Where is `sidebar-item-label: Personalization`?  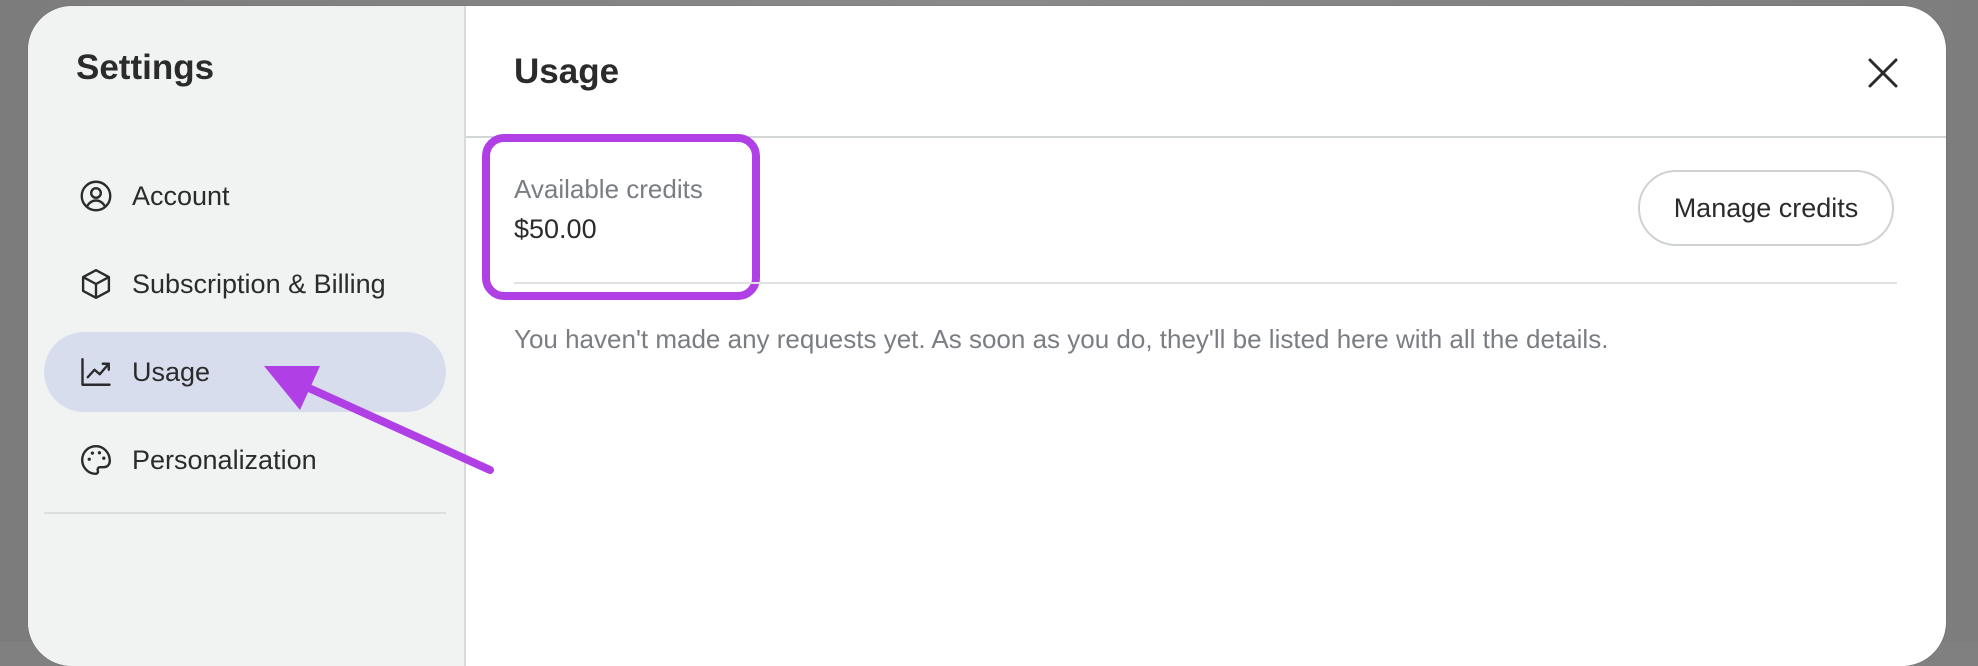 sidebar-item-label: Personalization is located at coordinates (224, 459).